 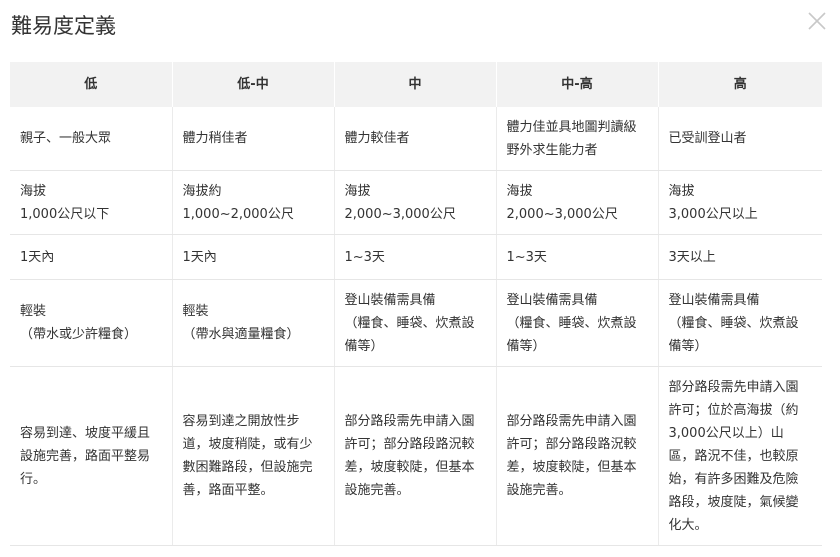 I want to click on header-medium: 中, so click(x=415, y=84).